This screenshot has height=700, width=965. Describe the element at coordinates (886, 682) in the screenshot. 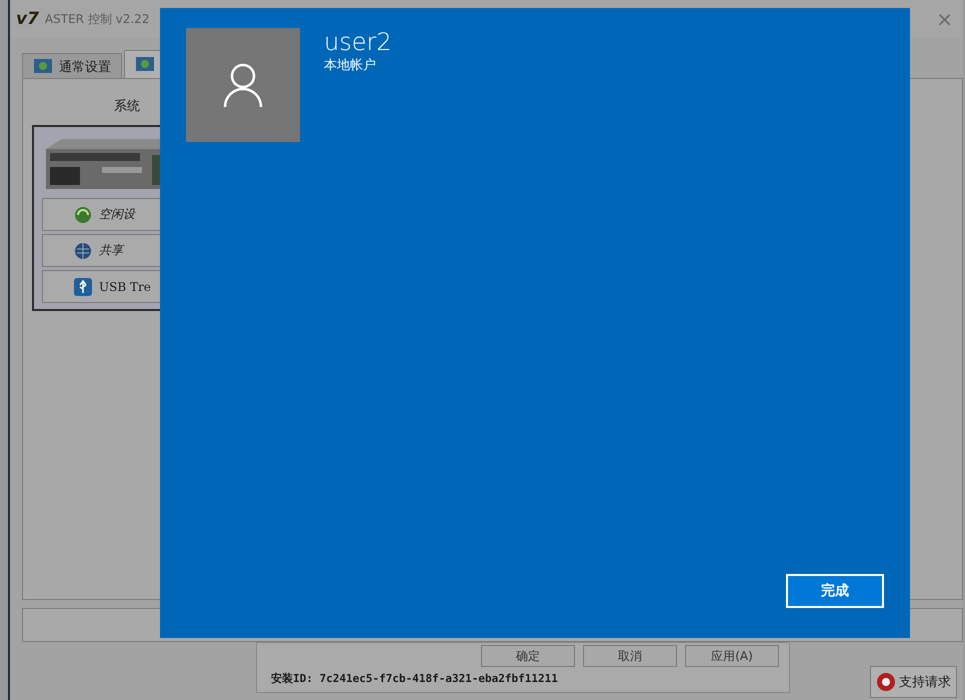

I see `lifebuoy-icon` at that location.